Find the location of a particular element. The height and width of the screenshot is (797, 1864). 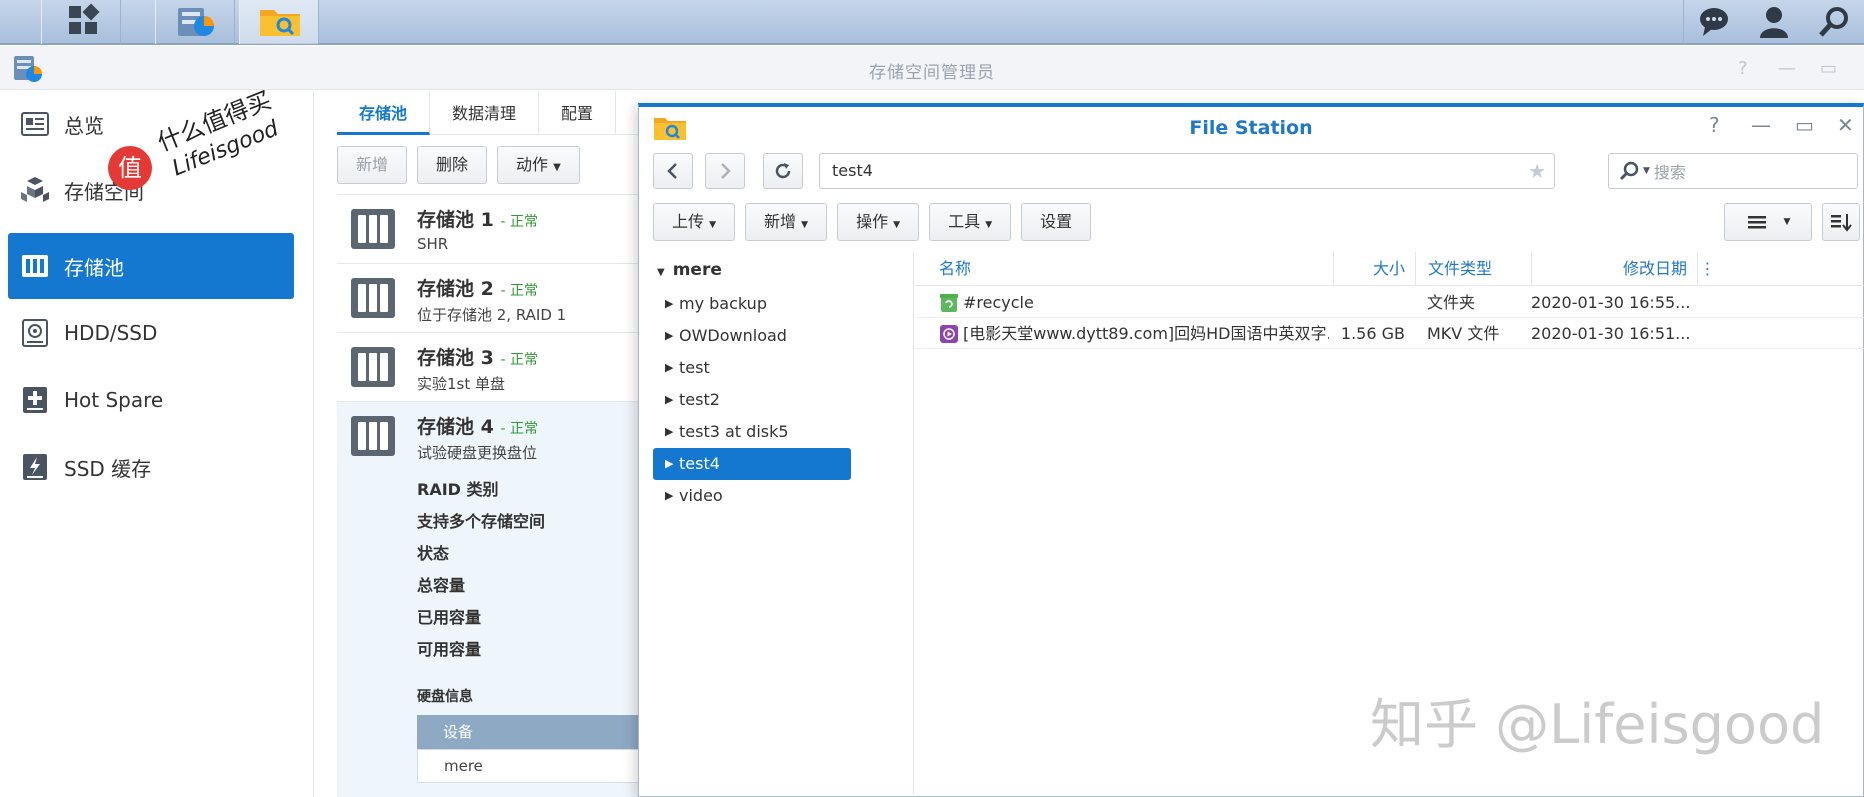

window-title: 存储空间管理员 is located at coordinates (932, 73).